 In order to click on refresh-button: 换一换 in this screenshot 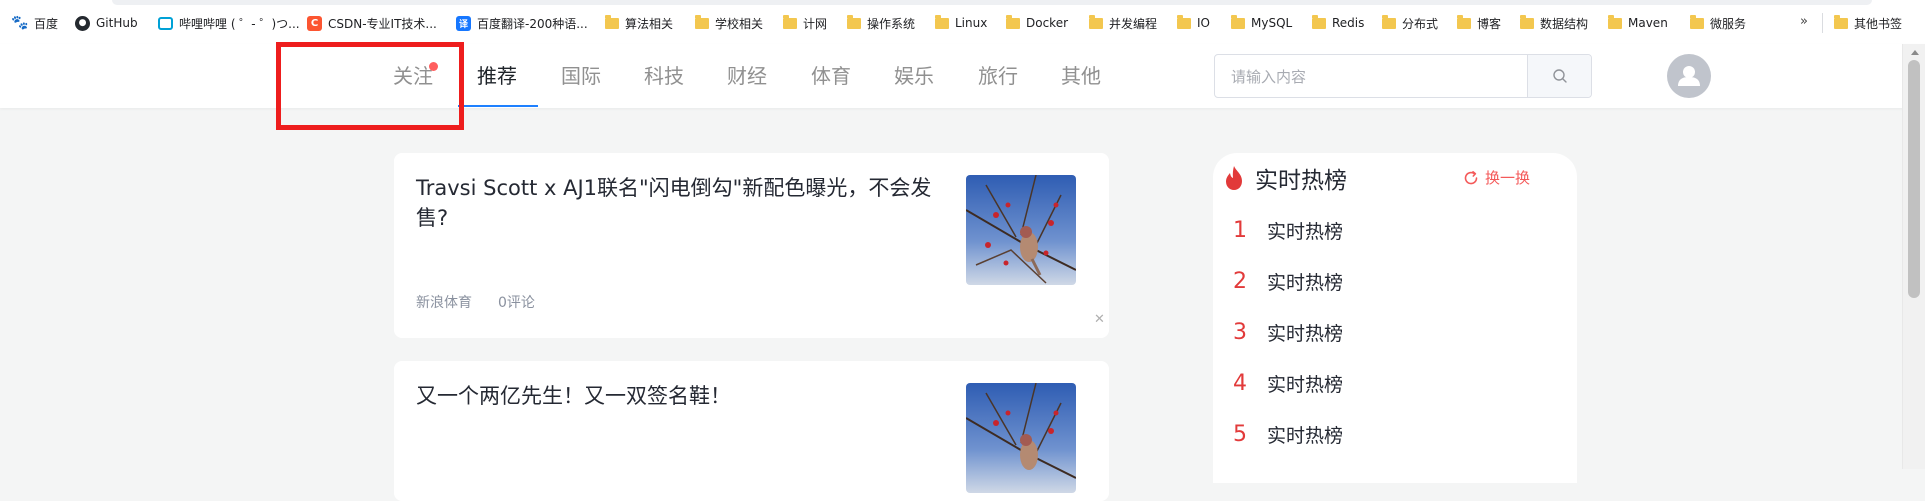, I will do `click(1496, 177)`.